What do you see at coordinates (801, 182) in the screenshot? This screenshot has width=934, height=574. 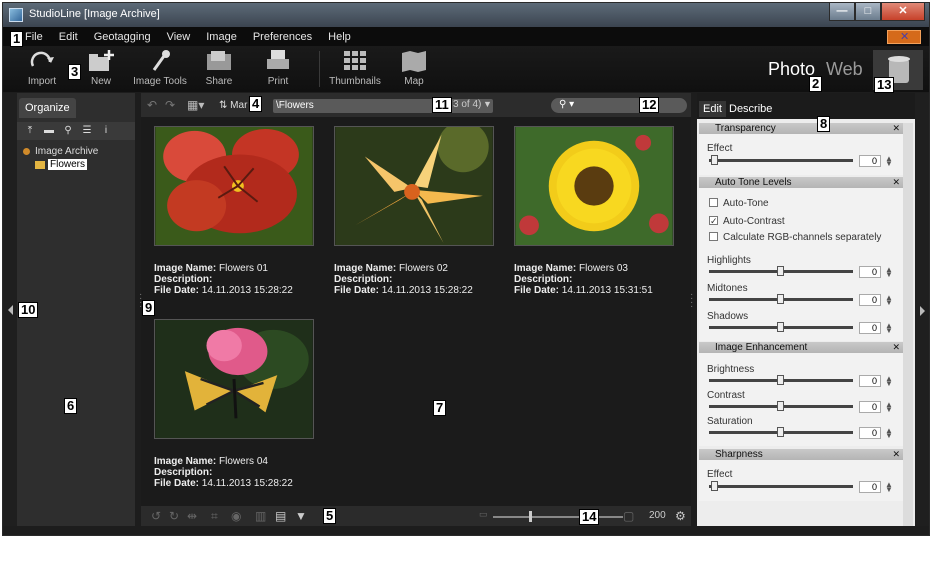 I see `auto-tone-header: Auto Tone Levels ✕` at bounding box center [801, 182].